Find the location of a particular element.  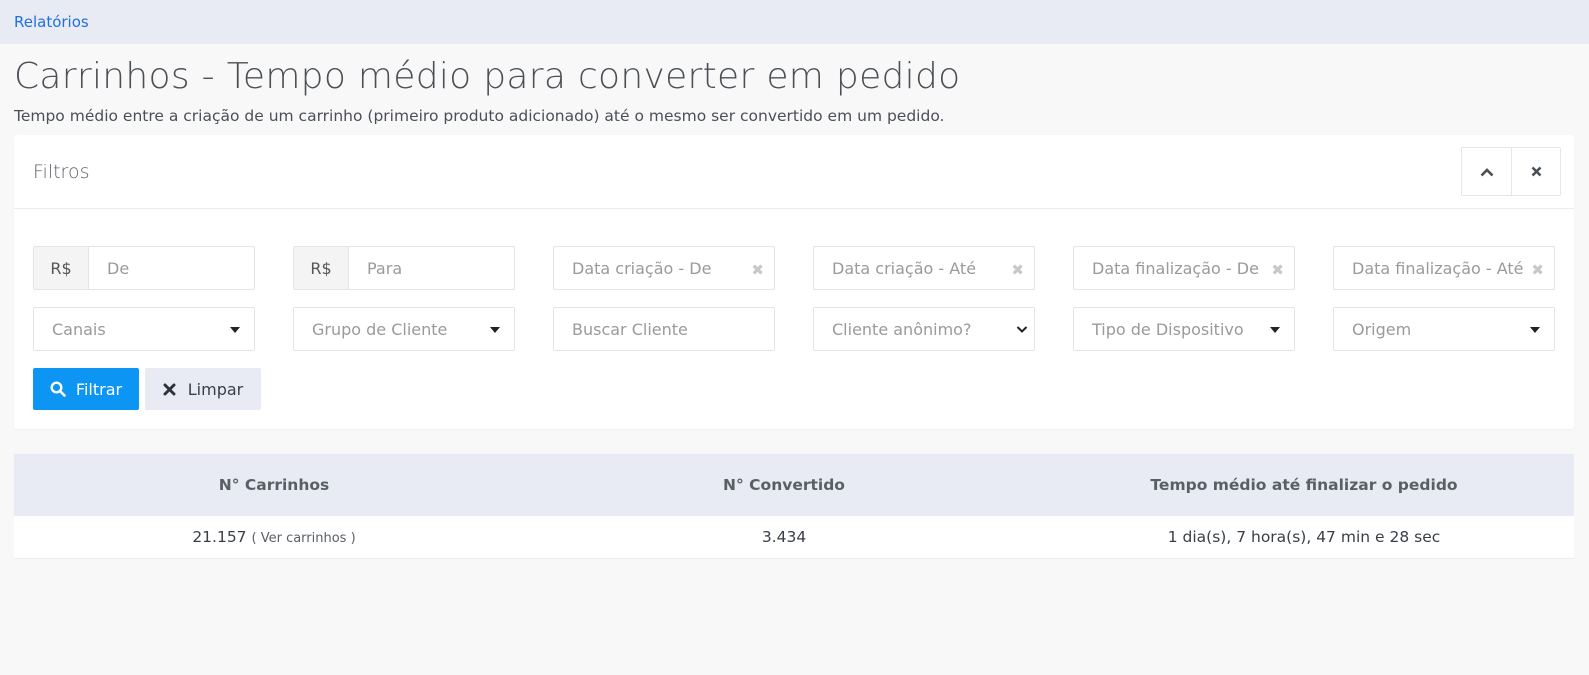

avg-time-cell: 1 dia(s), 7 hora(s), 47 min e 28 sec is located at coordinates (1304, 537).